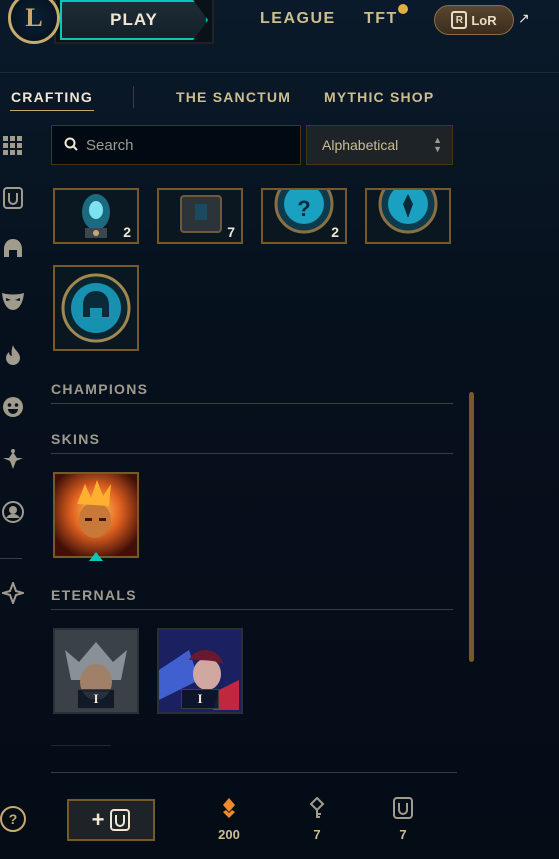  I want to click on lor-button: R LoR, so click(474, 20).